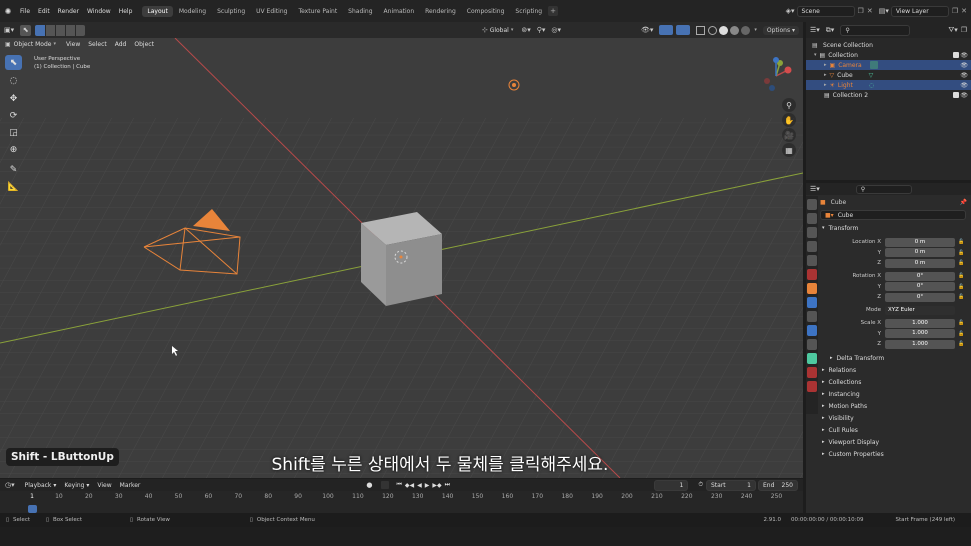  What do you see at coordinates (861, 11) in the screenshot?
I see `new-scene-icon: ❐` at bounding box center [861, 11].